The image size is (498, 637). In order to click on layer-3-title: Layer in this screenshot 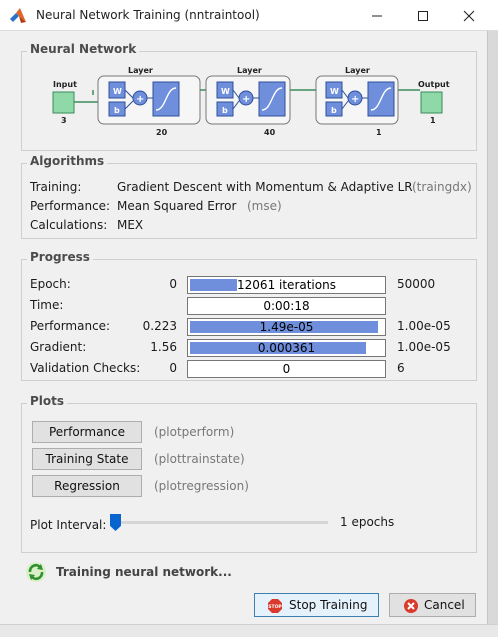, I will do `click(357, 70)`.